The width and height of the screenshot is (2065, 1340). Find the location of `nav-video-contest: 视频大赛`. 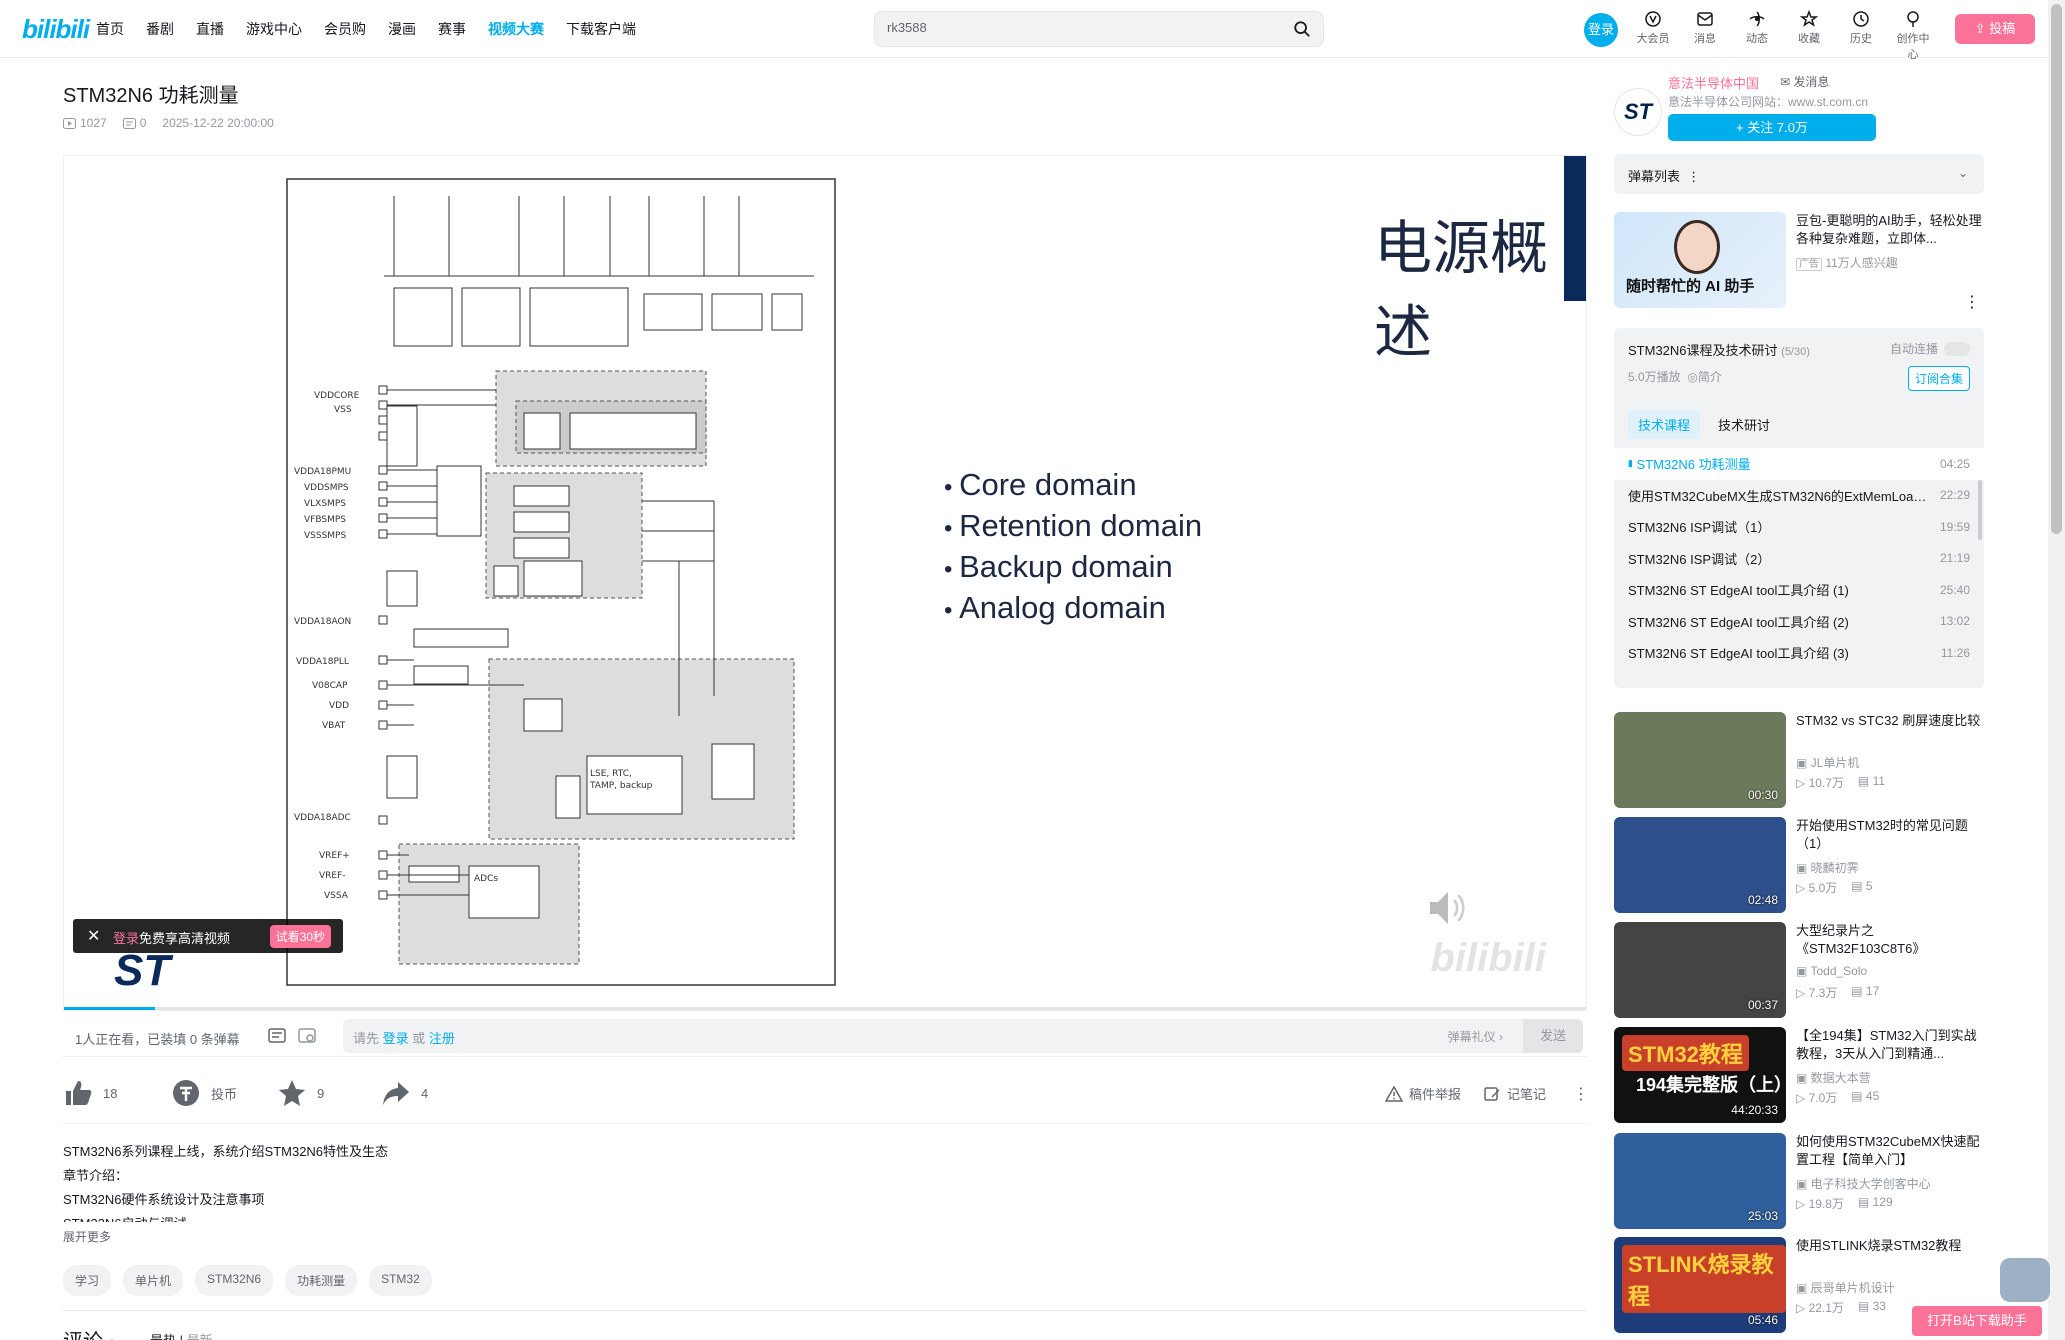

nav-video-contest: 视频大赛 is located at coordinates (516, 29).